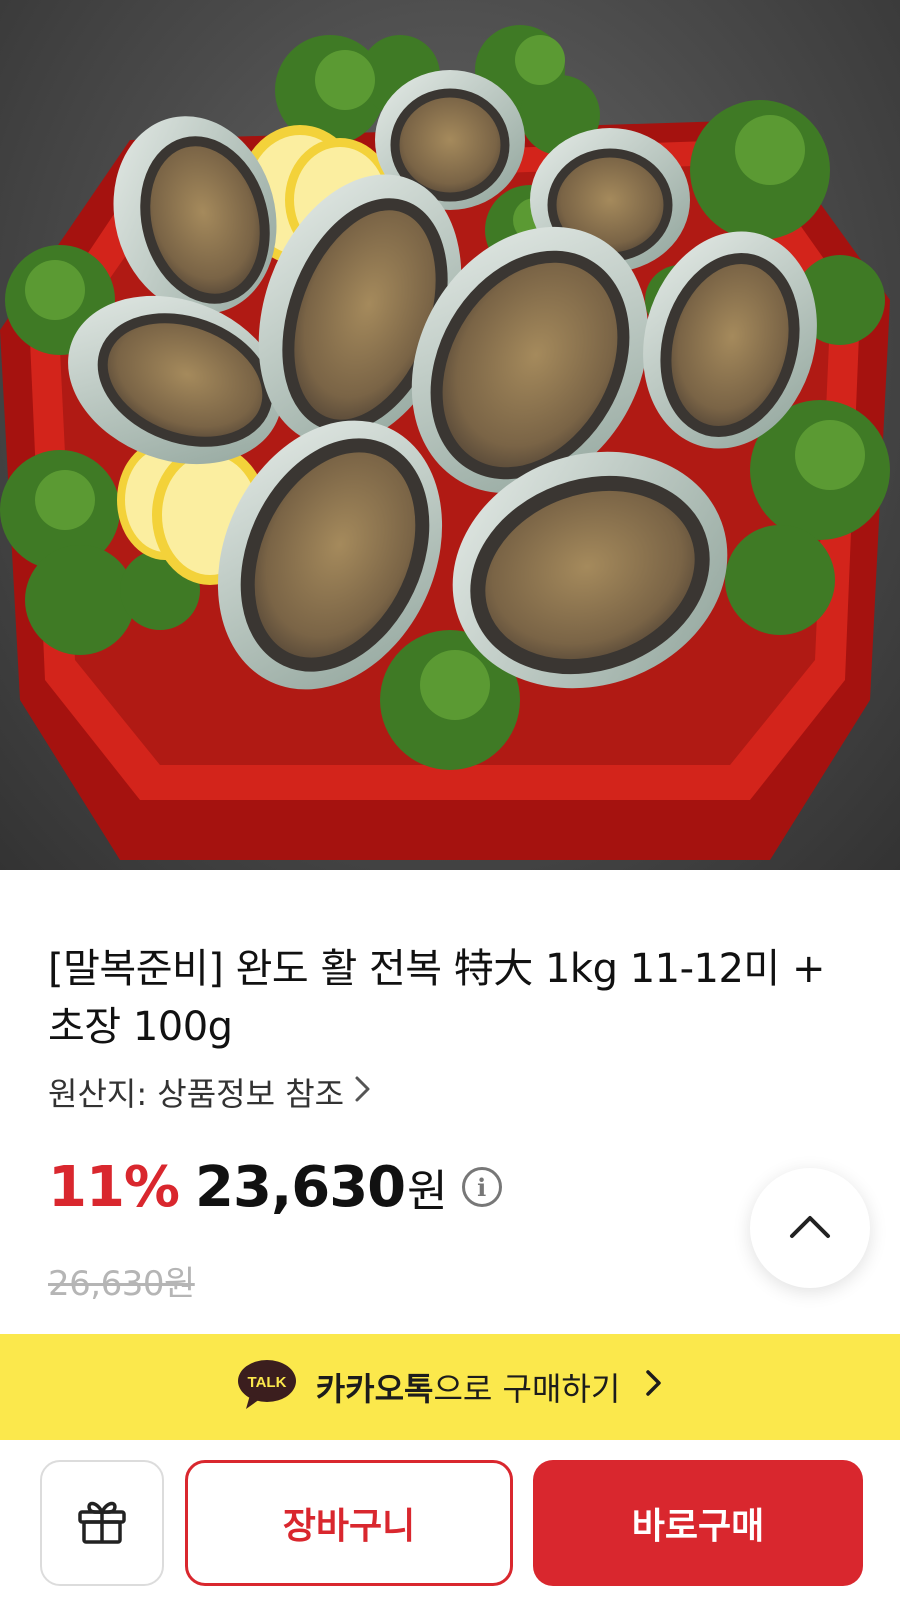 Image resolution: width=900 pixels, height=1599 pixels. What do you see at coordinates (454, 1092) in the screenshot?
I see `origin-link: 원산지: 상품정보 참조` at bounding box center [454, 1092].